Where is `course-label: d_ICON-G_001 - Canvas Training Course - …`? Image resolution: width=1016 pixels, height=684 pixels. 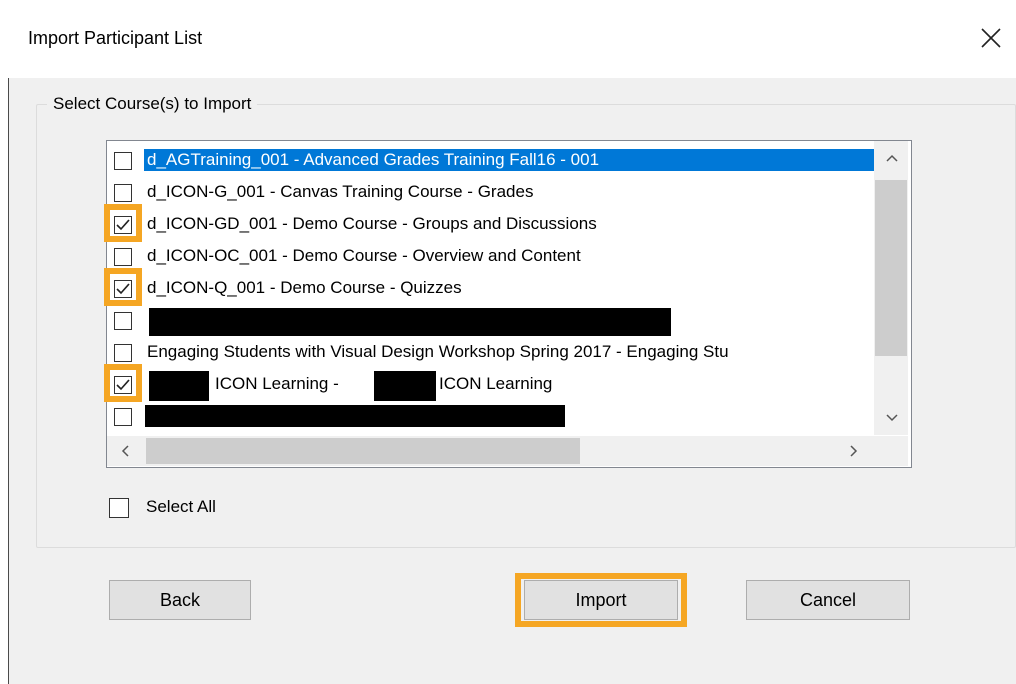 course-label: d_ICON-G_001 - Canvas Training Course - … is located at coordinates (340, 191).